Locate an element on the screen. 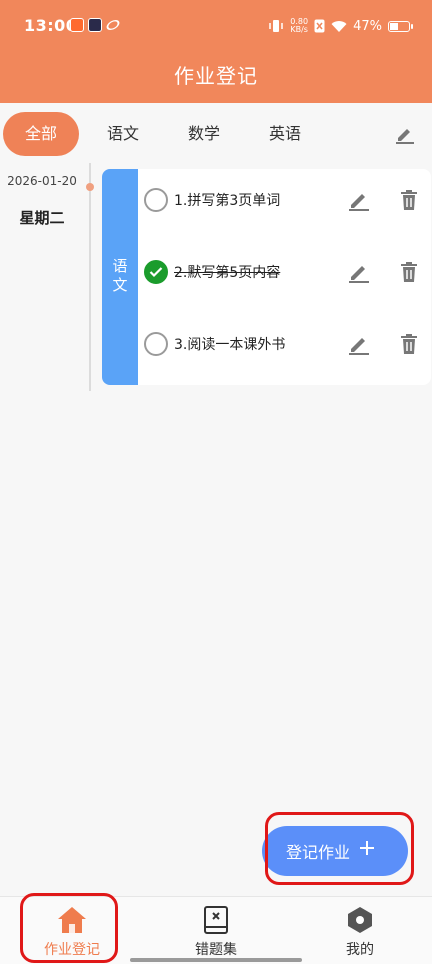  bottom-nav: 作业登记 错题集 我的 is located at coordinates (216, 930).